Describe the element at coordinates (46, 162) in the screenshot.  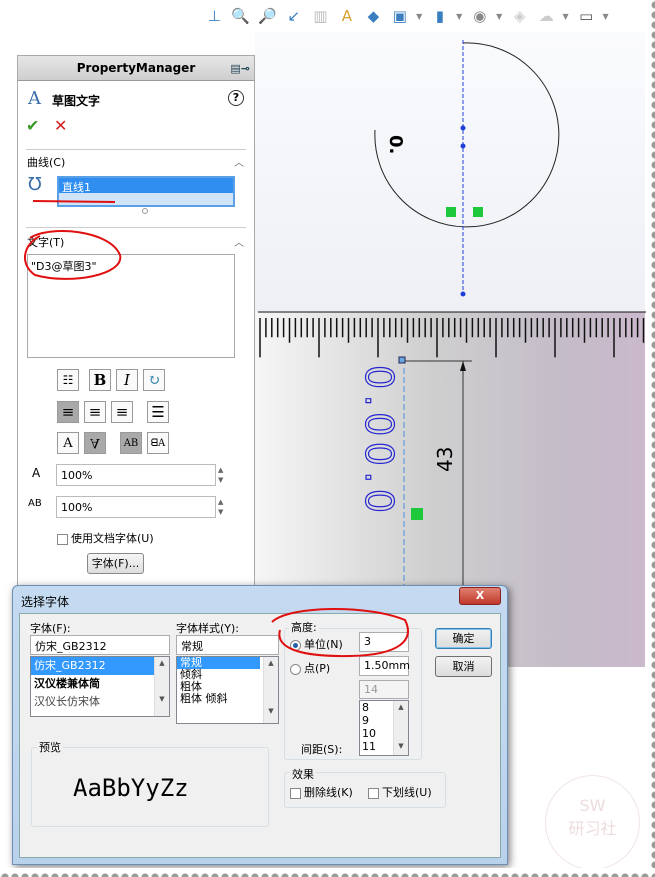
I see `curve-section-title: 曲线(C)` at that location.